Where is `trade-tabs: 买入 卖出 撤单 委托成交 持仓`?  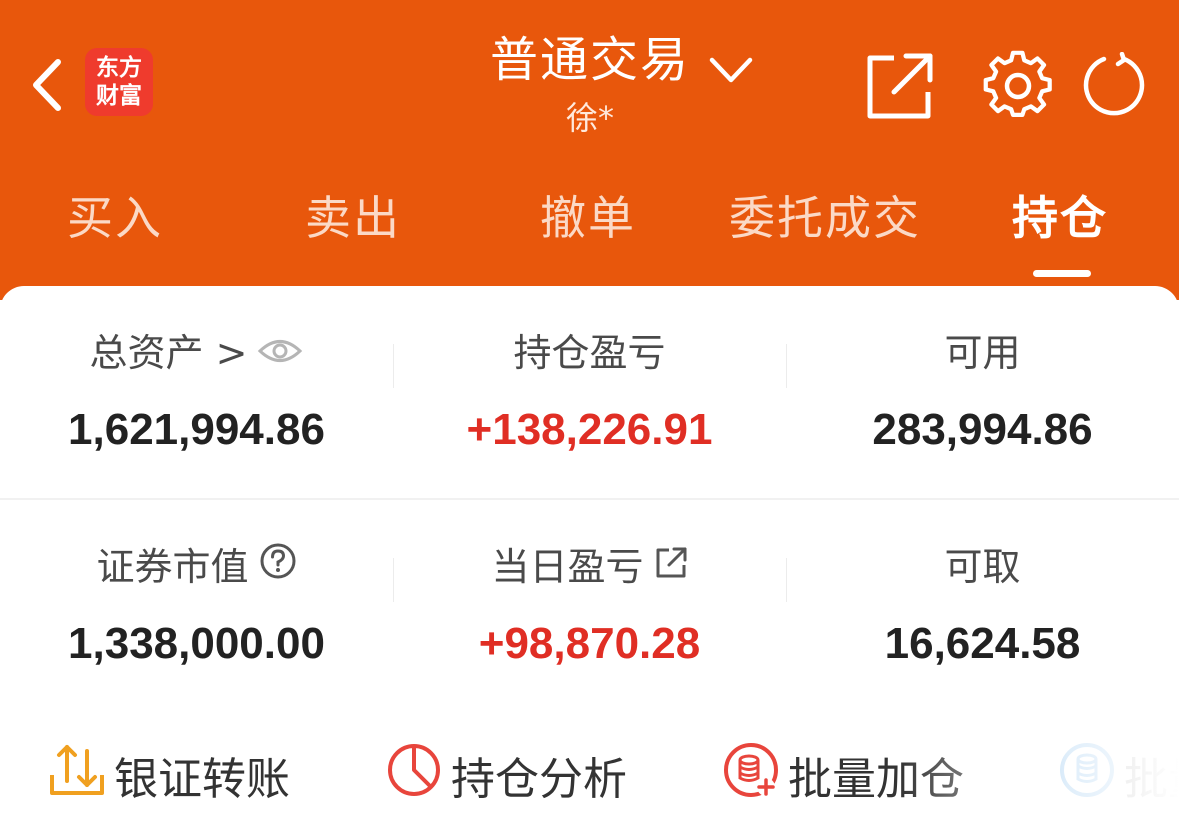
trade-tabs: 买入 卖出 撤单 委托成交 持仓 is located at coordinates (589, 220).